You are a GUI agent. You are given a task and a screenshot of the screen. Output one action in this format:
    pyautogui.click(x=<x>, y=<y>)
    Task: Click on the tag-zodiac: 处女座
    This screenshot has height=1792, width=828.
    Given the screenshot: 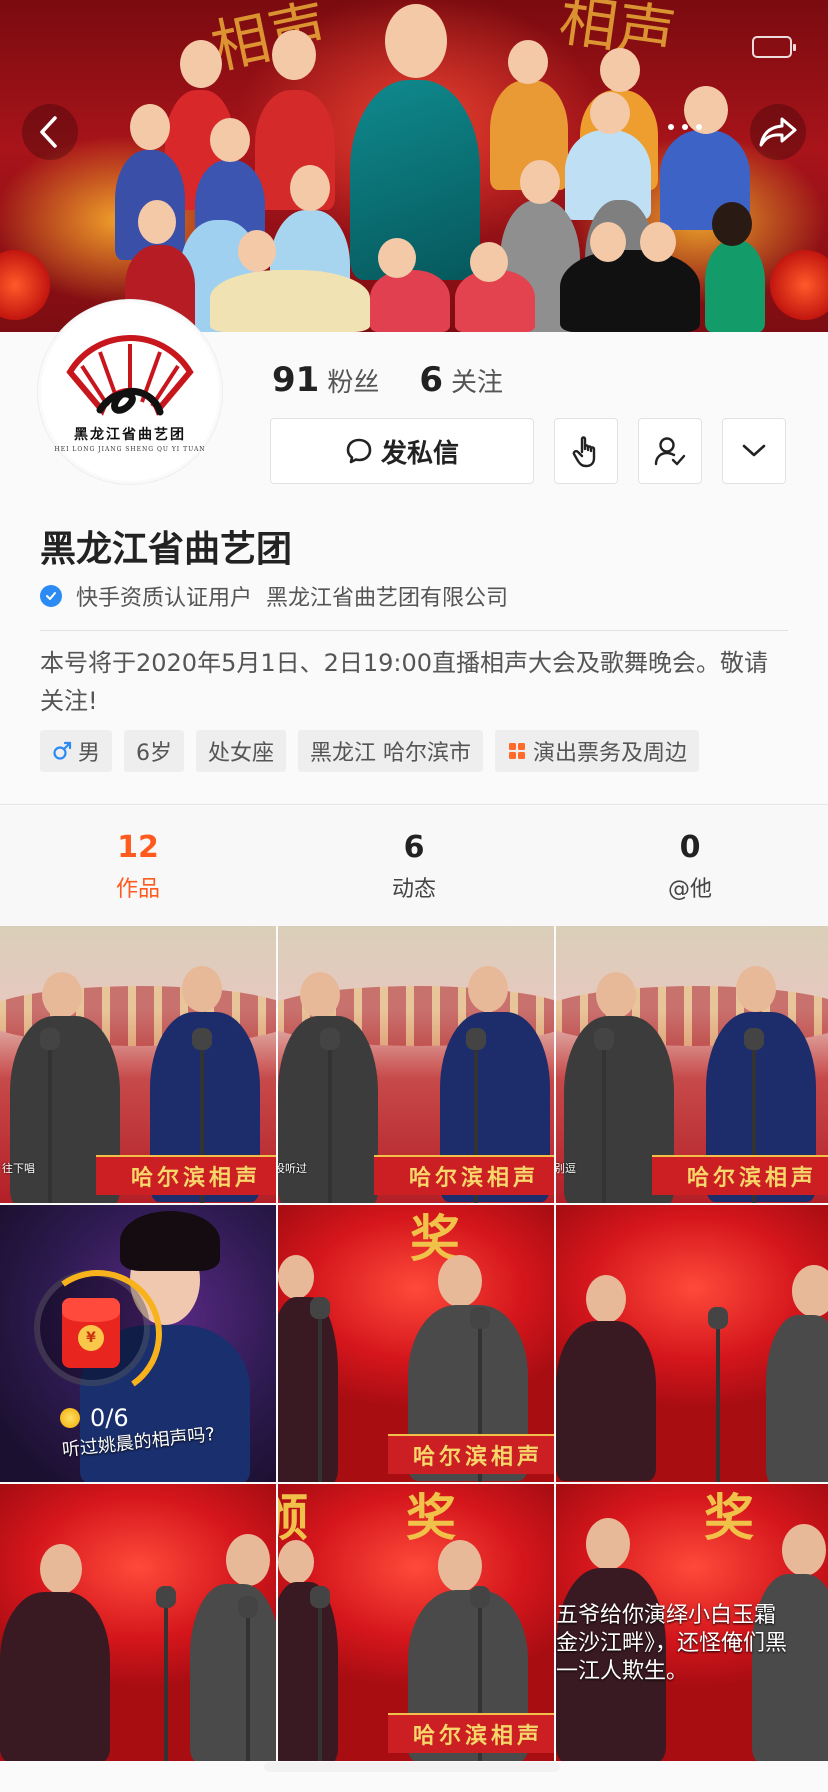 What is the action you would take?
    pyautogui.click(x=241, y=751)
    